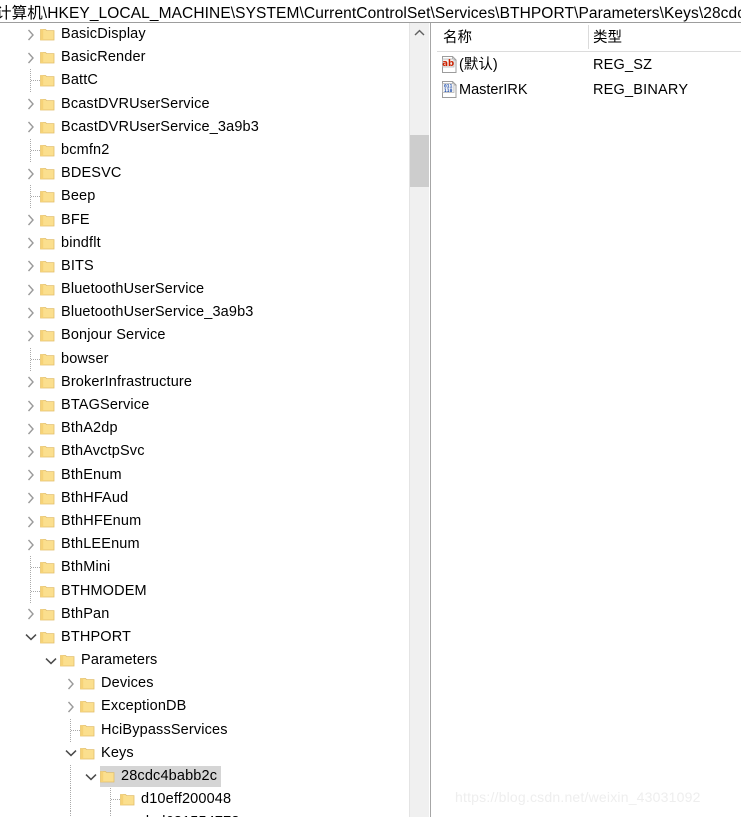 The width and height of the screenshot is (741, 817). I want to click on tree-row: BattC, so click(205, 81).